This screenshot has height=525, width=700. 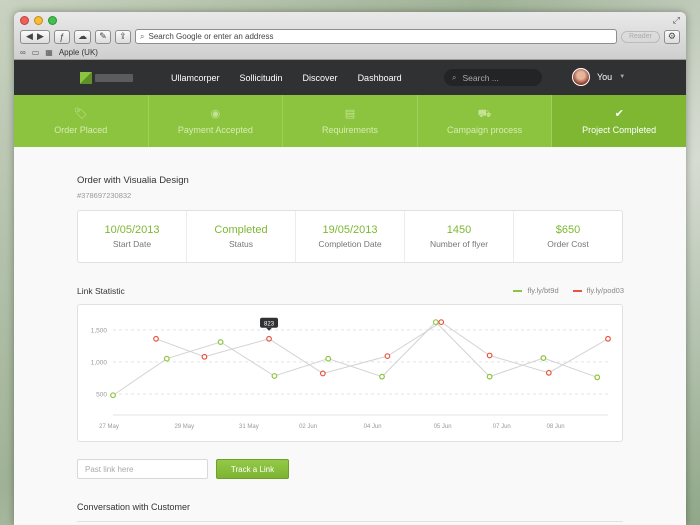 What do you see at coordinates (23, 52) in the screenshot?
I see `reading-list-icon: ∞` at bounding box center [23, 52].